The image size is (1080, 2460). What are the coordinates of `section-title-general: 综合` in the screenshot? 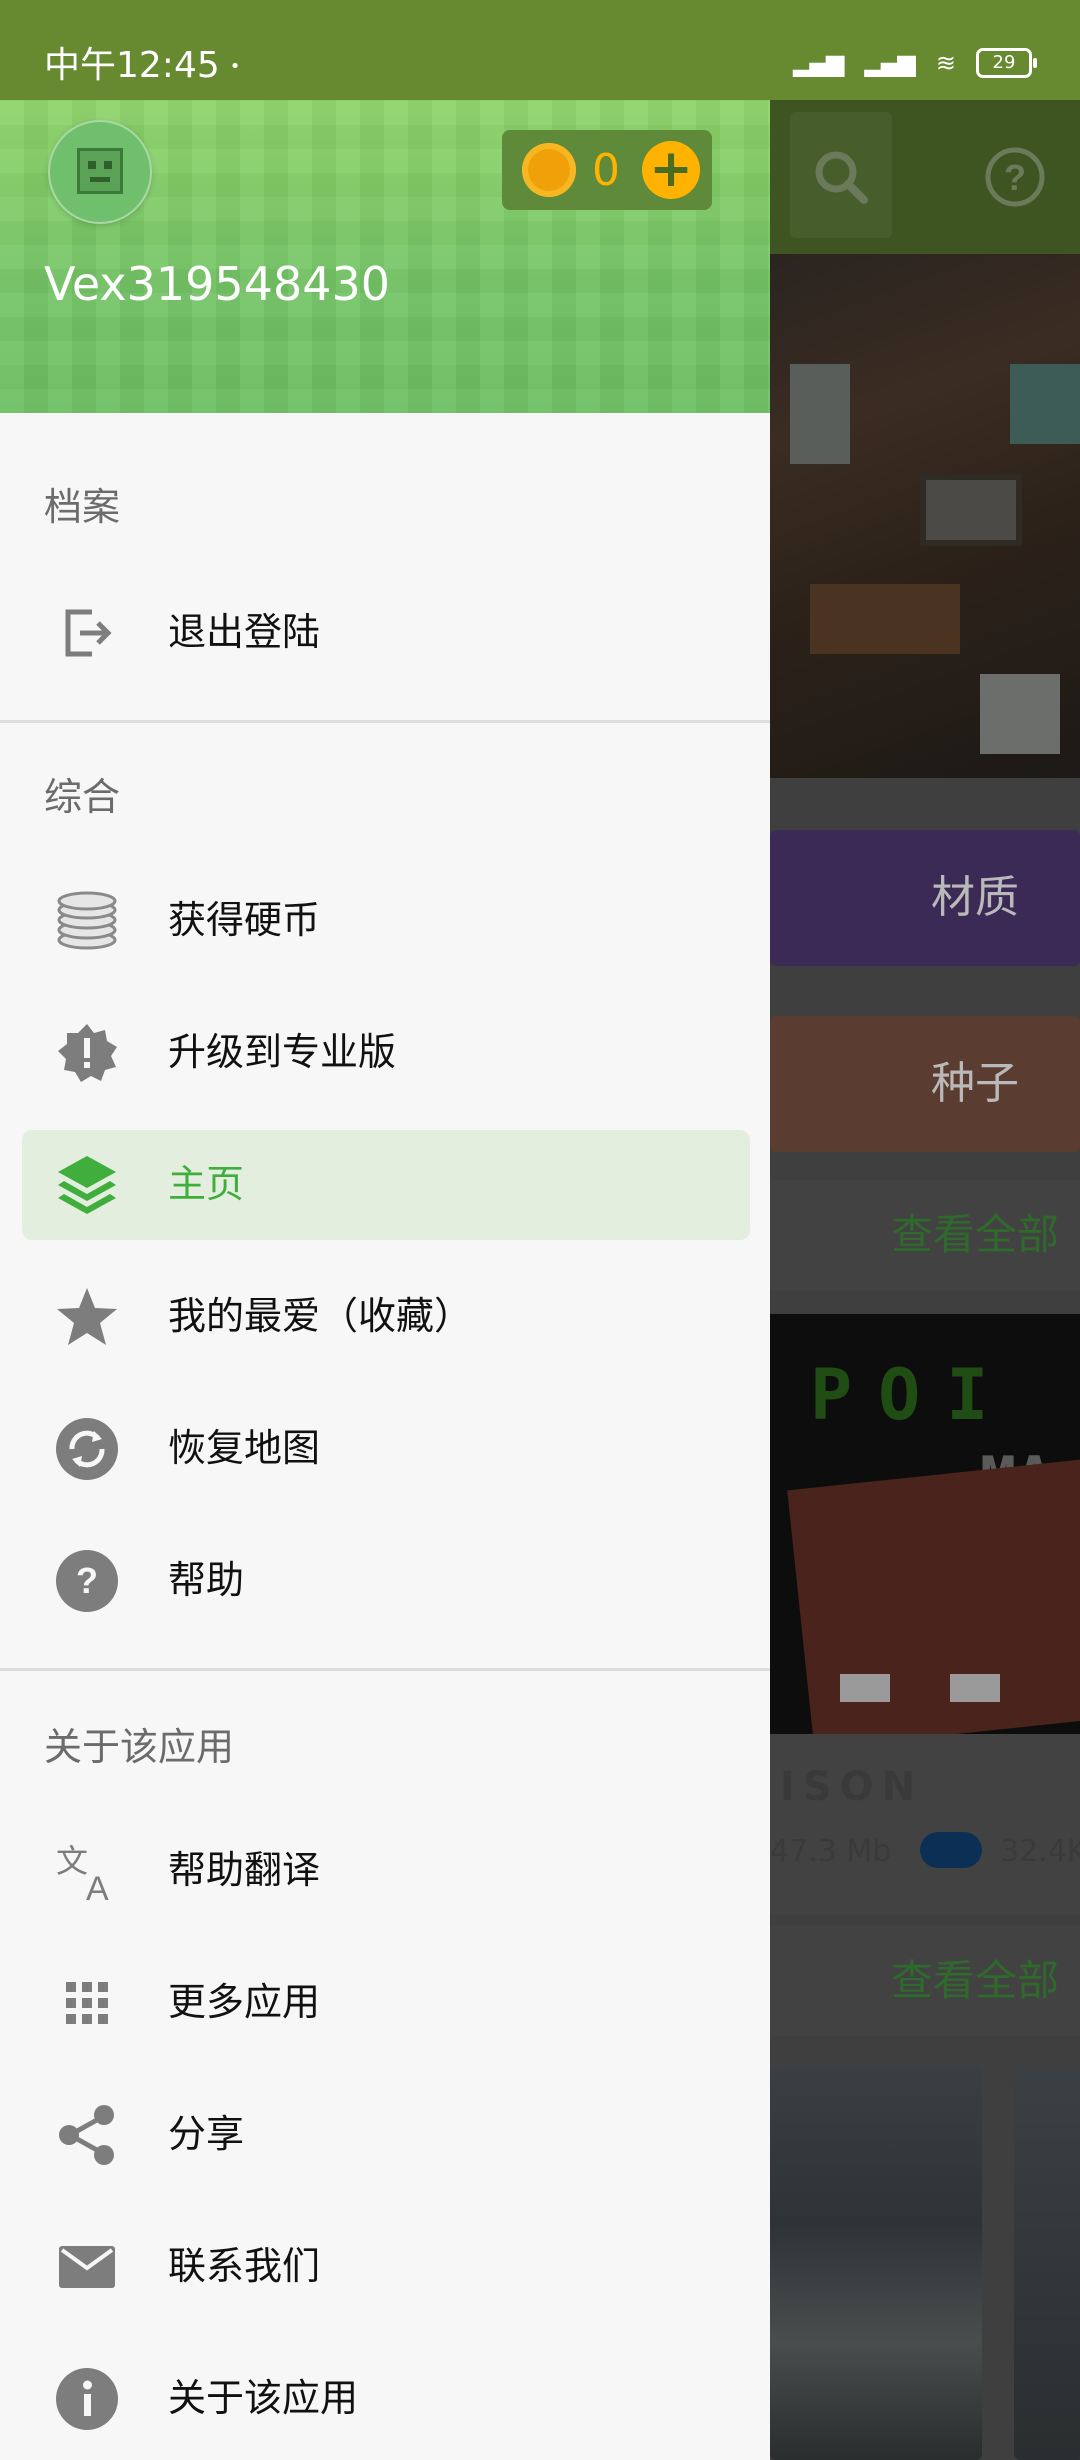 It's located at (82, 797).